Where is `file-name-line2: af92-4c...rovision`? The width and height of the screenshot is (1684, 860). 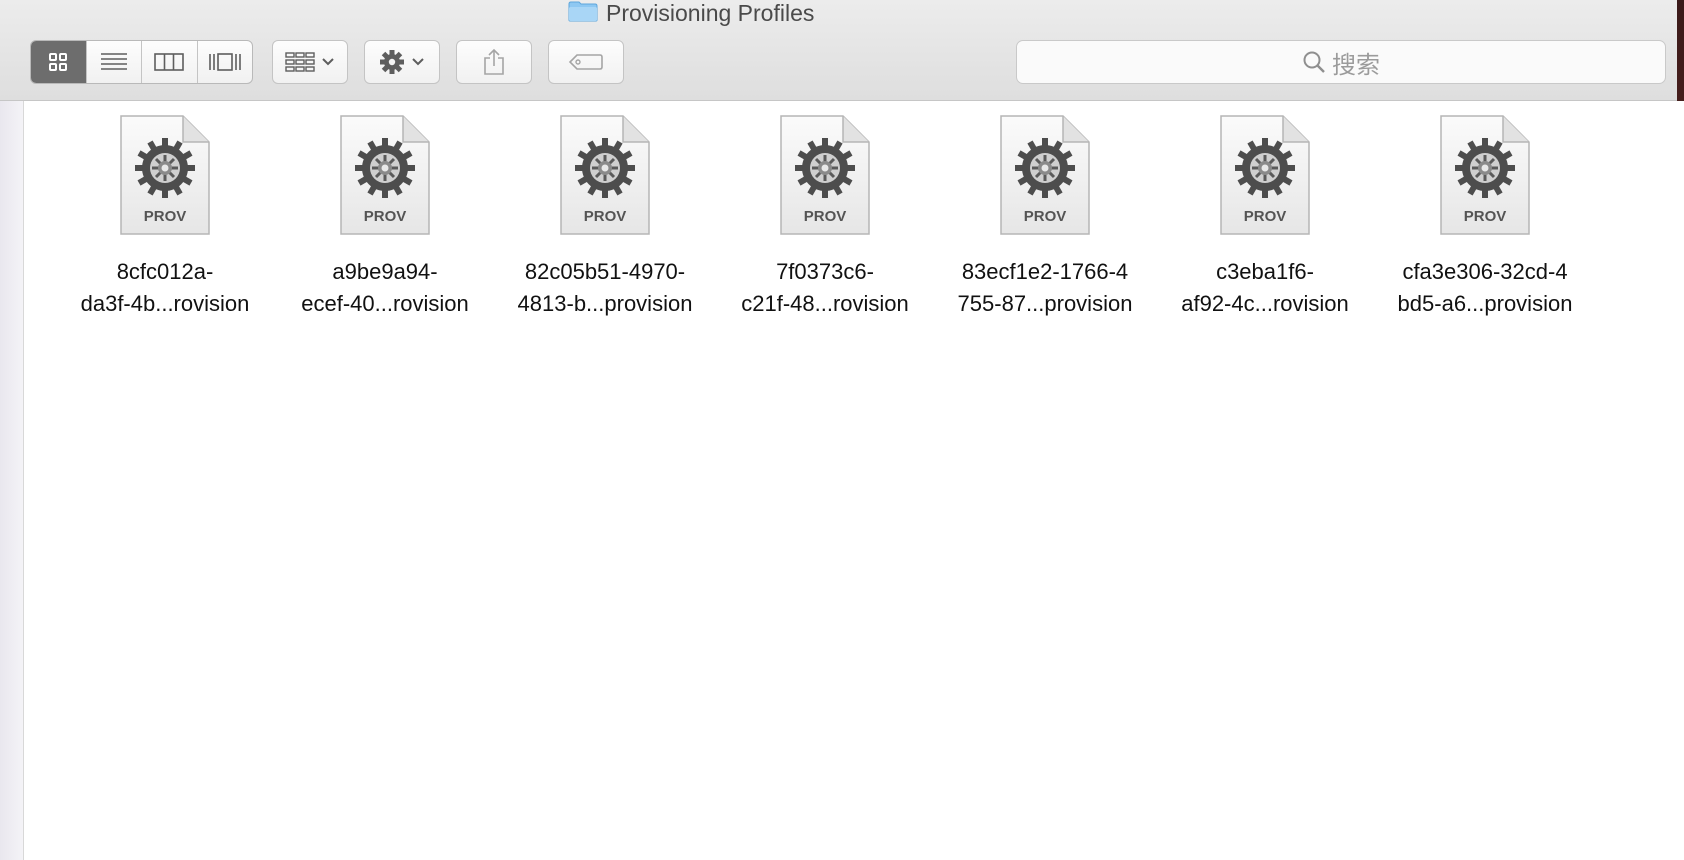 file-name-line2: af92-4c...rovision is located at coordinates (1265, 303).